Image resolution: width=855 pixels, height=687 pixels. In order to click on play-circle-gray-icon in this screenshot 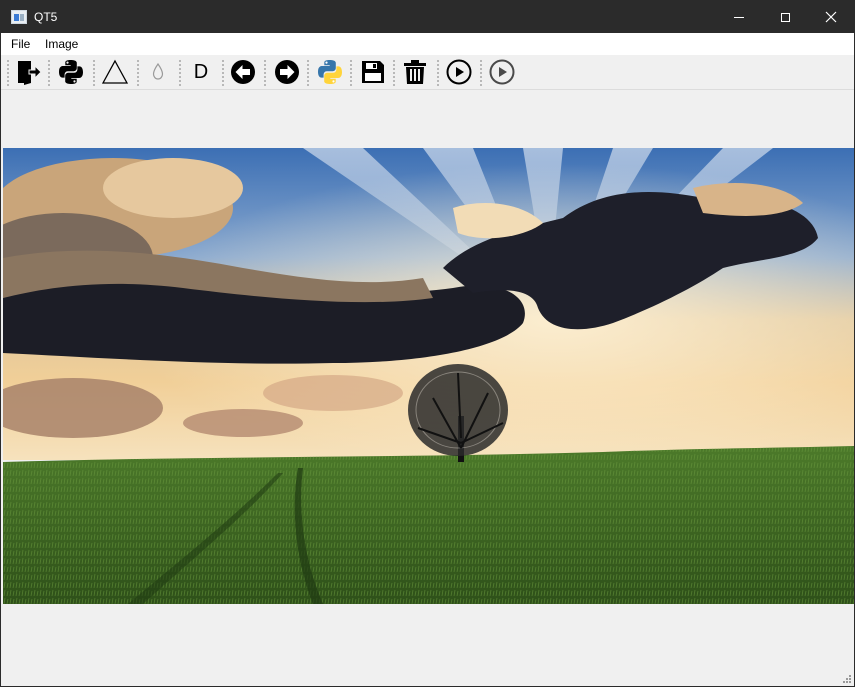, I will do `click(502, 72)`.